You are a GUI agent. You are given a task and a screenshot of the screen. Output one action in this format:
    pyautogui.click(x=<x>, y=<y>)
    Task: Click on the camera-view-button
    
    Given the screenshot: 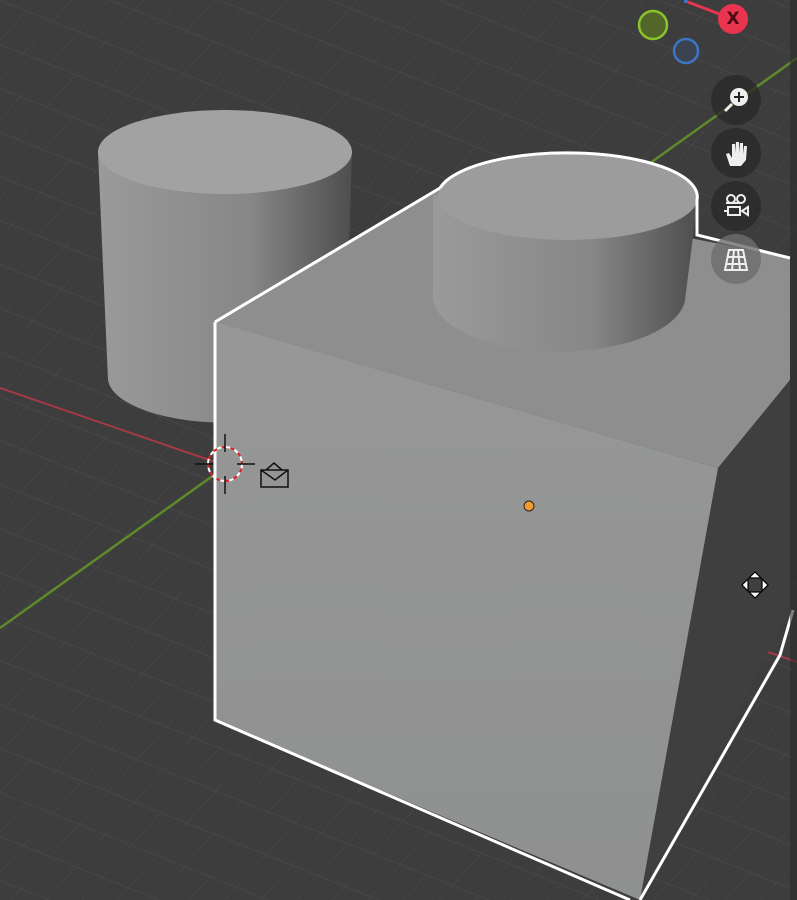 What is the action you would take?
    pyautogui.click(x=736, y=206)
    